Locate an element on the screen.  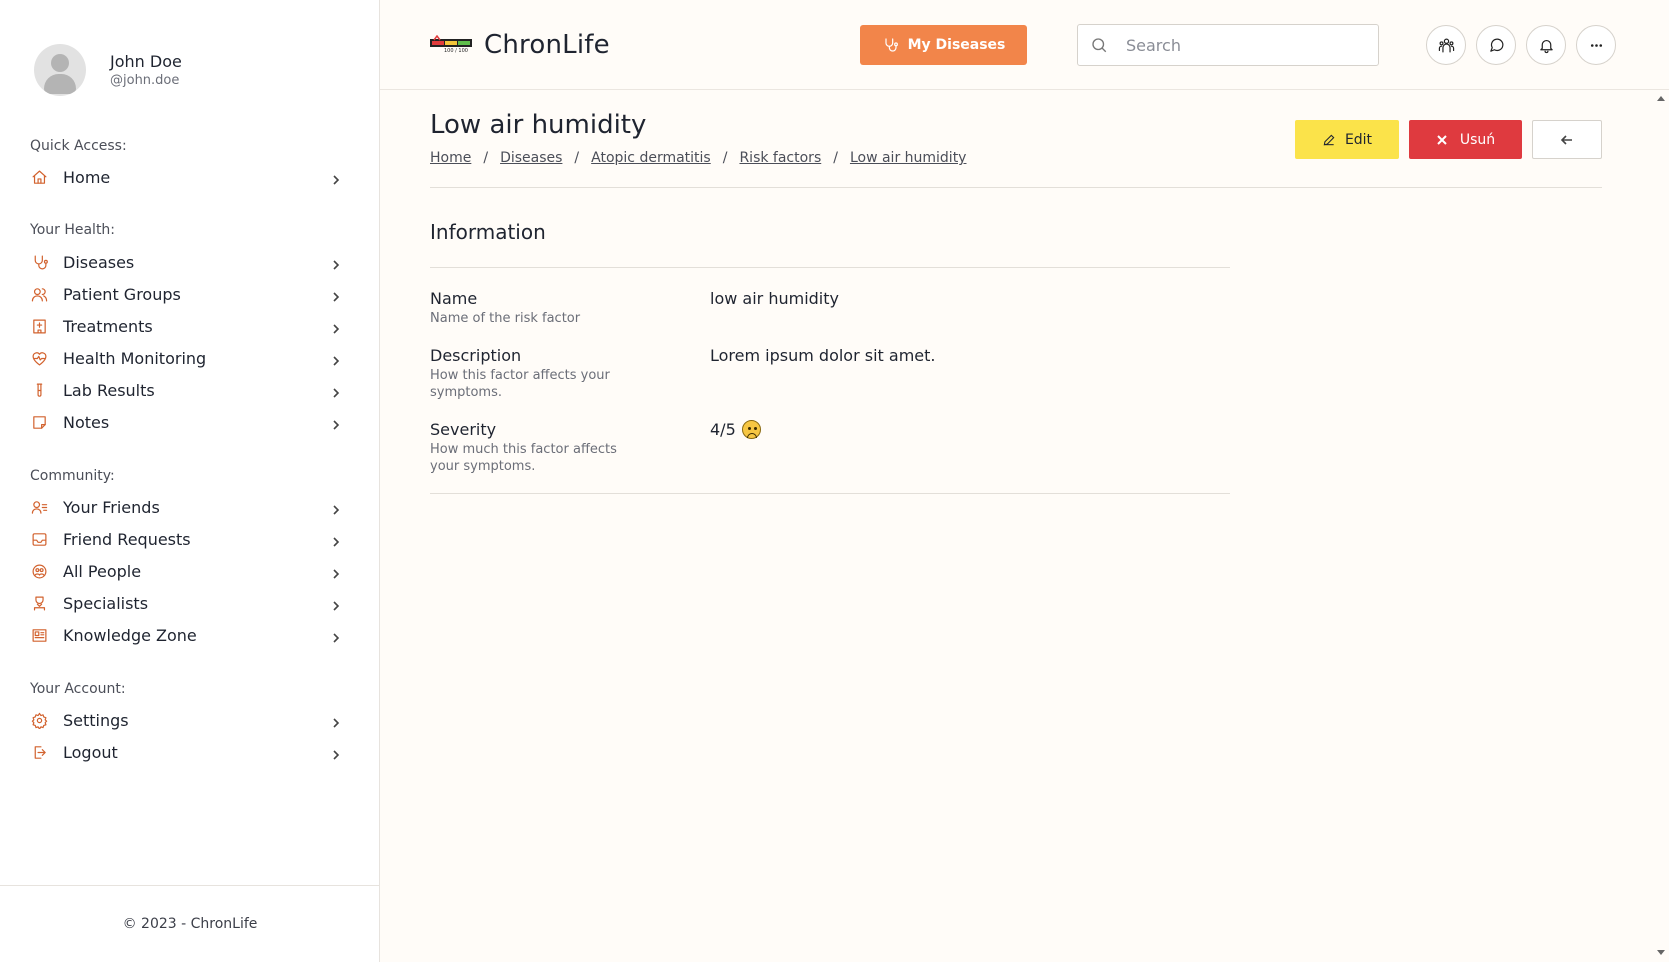
header-divider is located at coordinates (1016, 187).